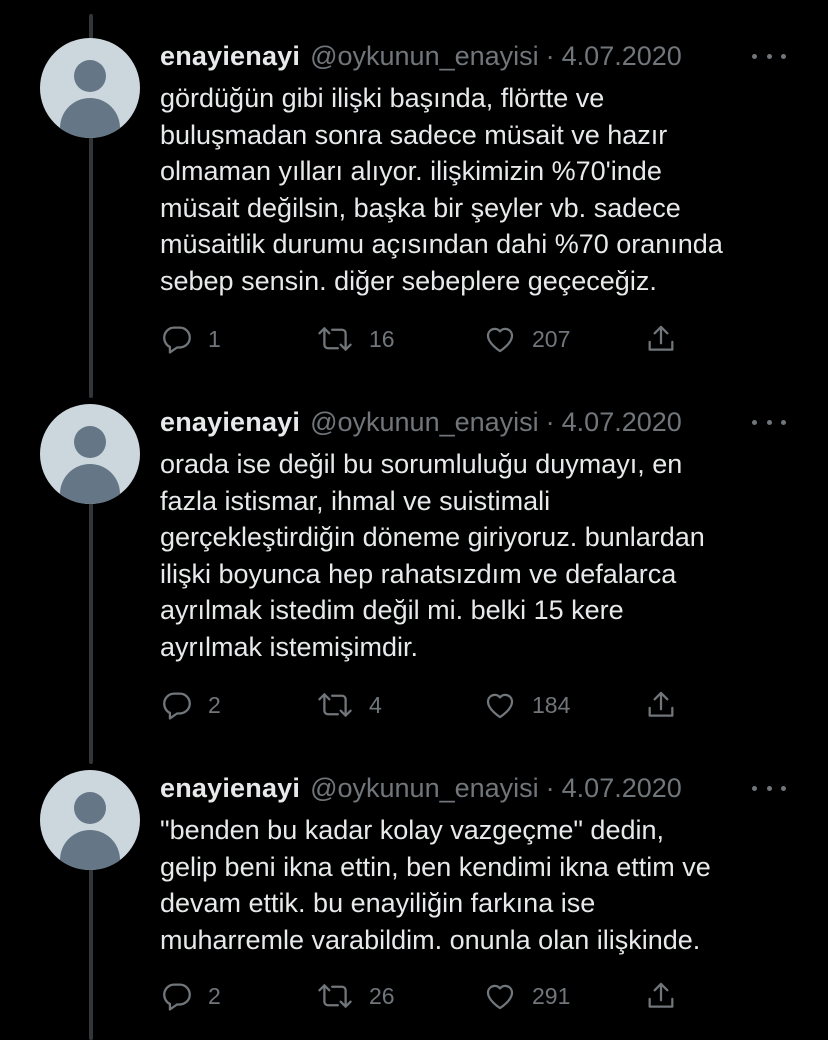 The image size is (828, 1040). Describe the element at coordinates (526, 705) in the screenshot. I see `like-button: 184` at that location.